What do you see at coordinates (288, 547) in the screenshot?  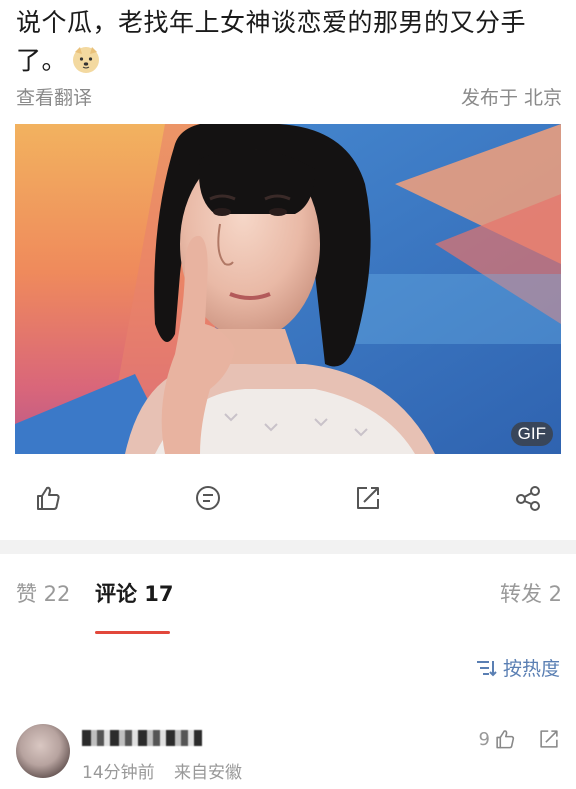 I see `section-divider` at bounding box center [288, 547].